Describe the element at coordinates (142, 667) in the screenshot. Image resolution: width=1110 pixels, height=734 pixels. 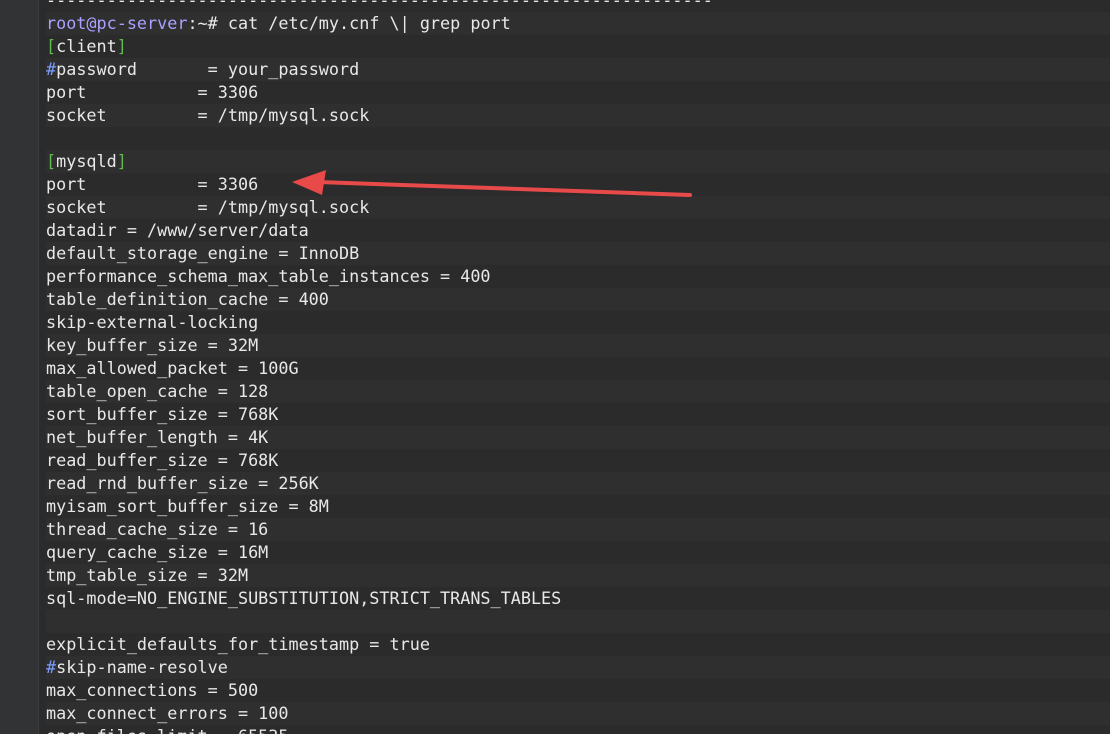
I see `config-text: skip-name-resolve` at that location.